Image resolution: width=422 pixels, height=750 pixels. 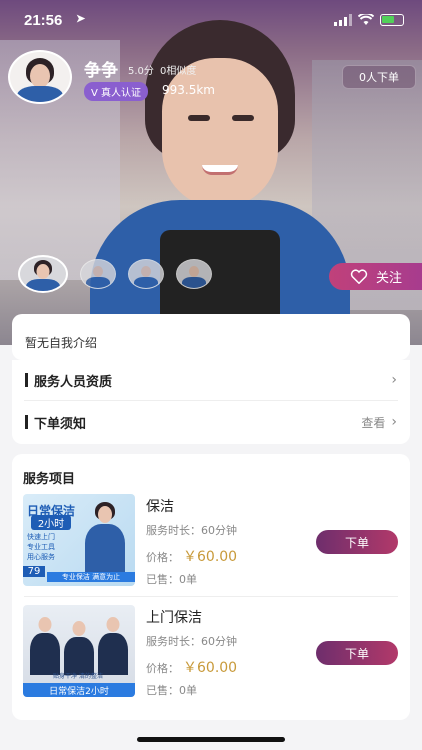 I want to click on verified-label: 真人认证, so click(x=121, y=93).